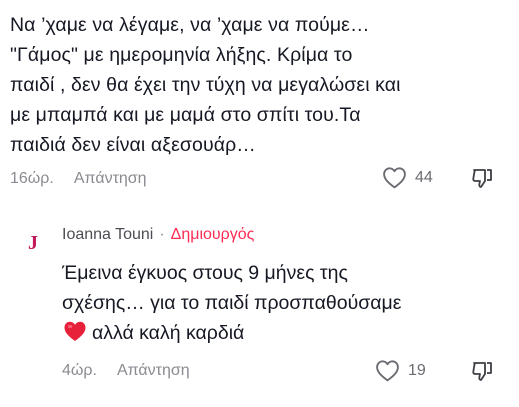  I want to click on comment-like-button: 44, so click(407, 177).